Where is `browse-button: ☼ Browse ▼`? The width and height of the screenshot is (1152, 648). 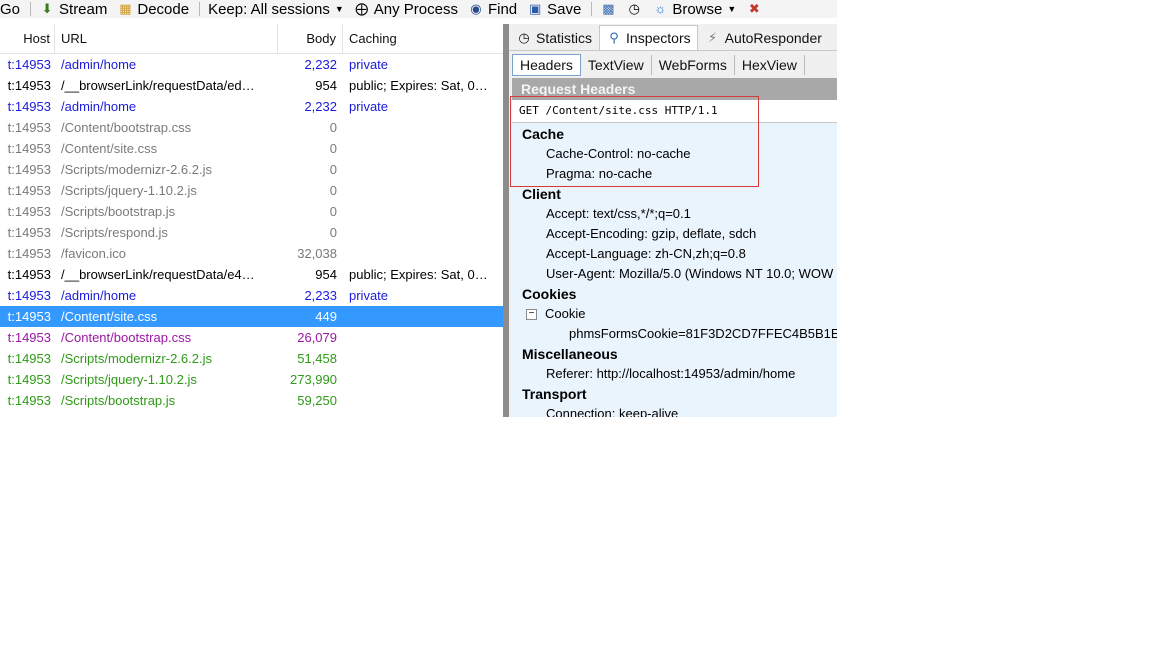
browse-button: ☼ Browse ▼ is located at coordinates (694, 9).